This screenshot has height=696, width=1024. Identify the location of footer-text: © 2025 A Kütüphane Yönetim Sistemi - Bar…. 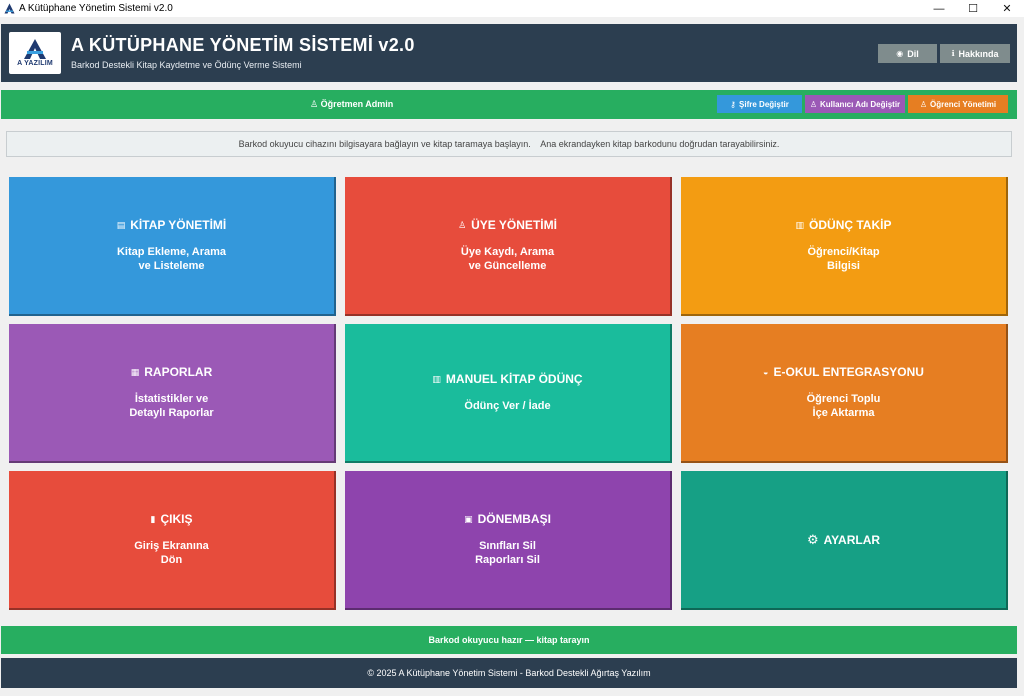
(509, 673).